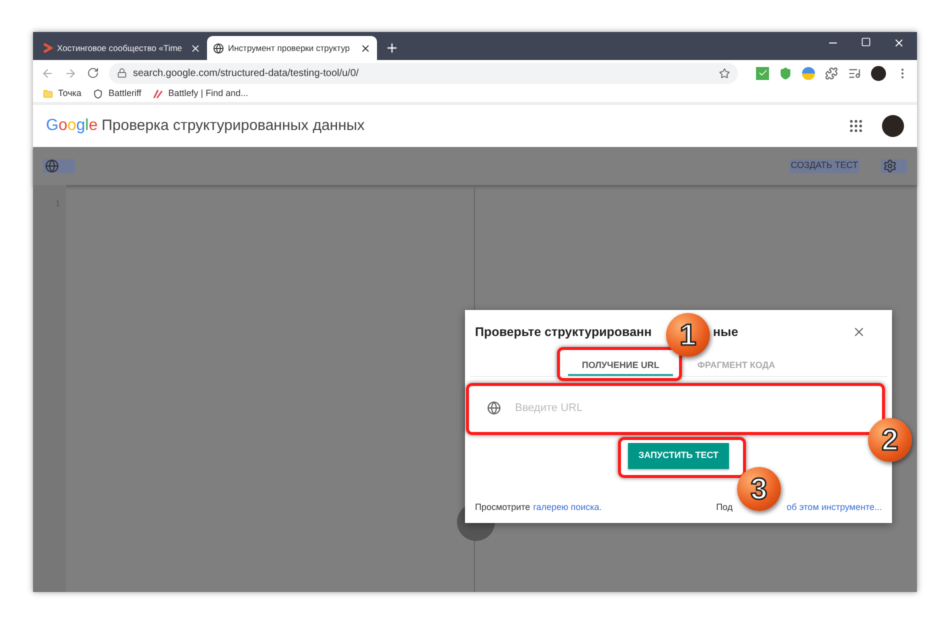 Image resolution: width=950 pixels, height=625 pixels. What do you see at coordinates (117, 94) in the screenshot?
I see `bookmark: Battleriff` at bounding box center [117, 94].